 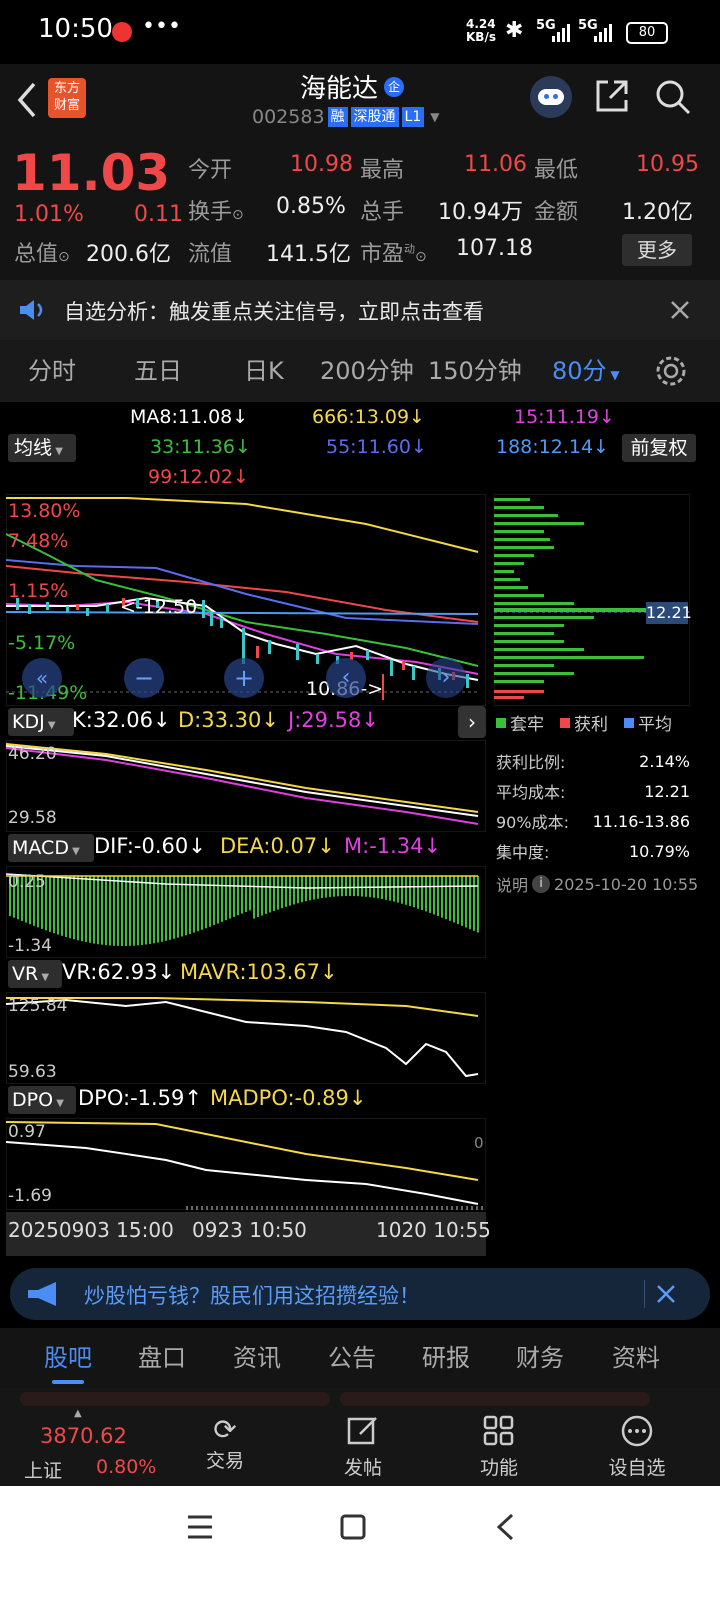 I want to click on tab-news: 资讯, so click(x=257, y=1358).